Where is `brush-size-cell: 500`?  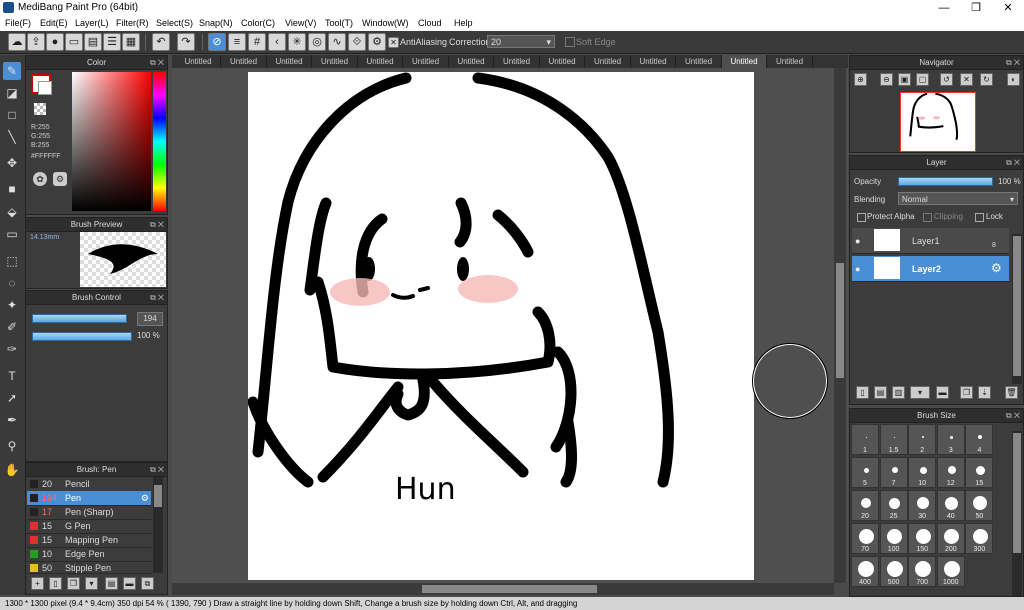
brush-size-cell: 500 is located at coordinates (893, 571).